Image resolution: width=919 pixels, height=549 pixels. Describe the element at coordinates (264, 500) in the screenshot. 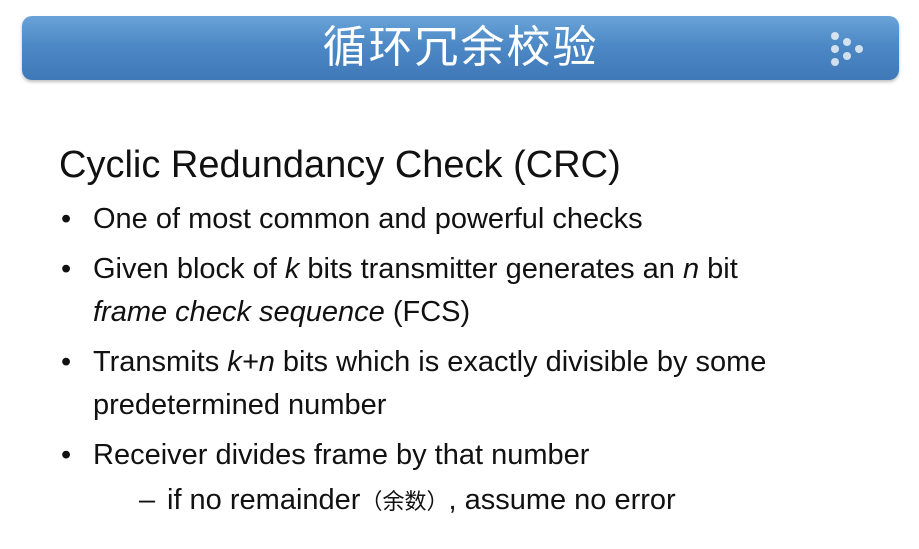

I see `sub-bullet-text: if no remainder` at that location.